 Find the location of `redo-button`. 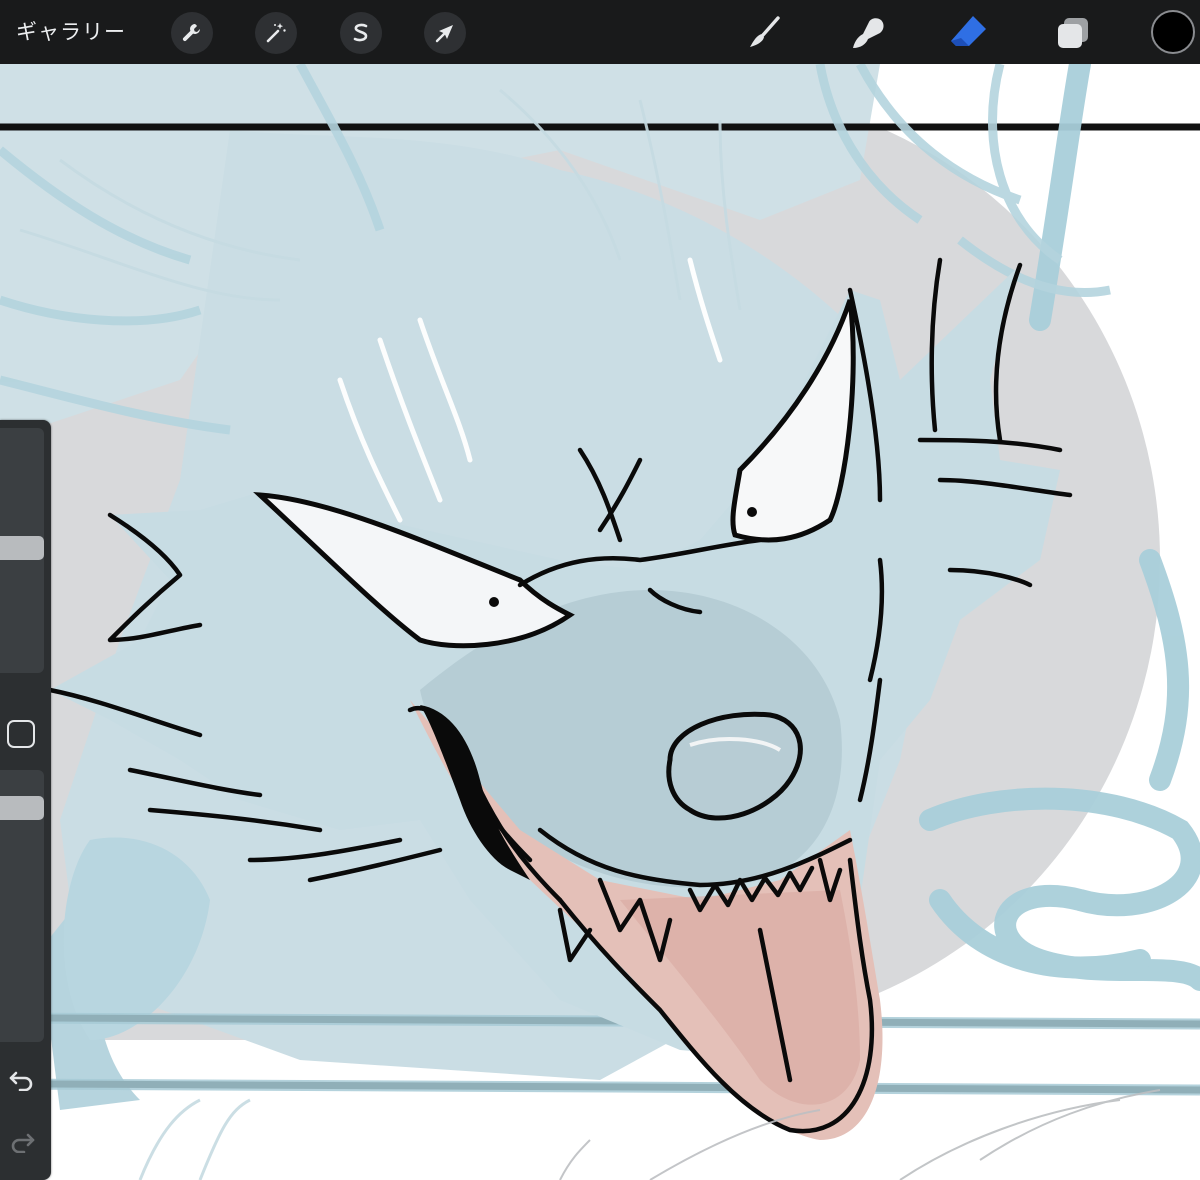

redo-button is located at coordinates (22, 1141).